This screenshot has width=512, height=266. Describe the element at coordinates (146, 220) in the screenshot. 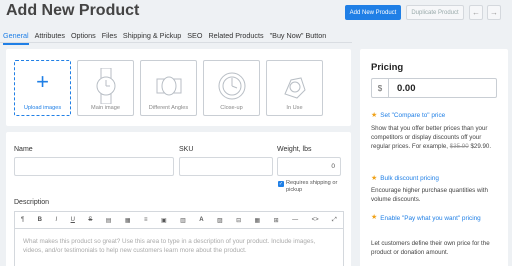

I see `list-icon: ≡` at that location.